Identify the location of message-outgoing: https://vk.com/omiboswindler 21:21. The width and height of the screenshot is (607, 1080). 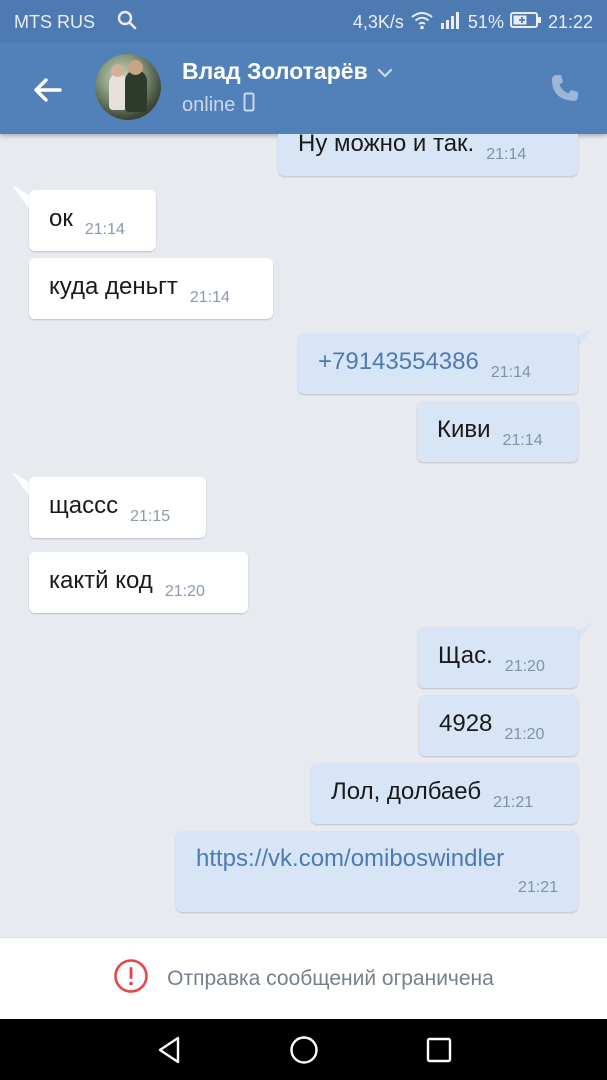
(377, 871).